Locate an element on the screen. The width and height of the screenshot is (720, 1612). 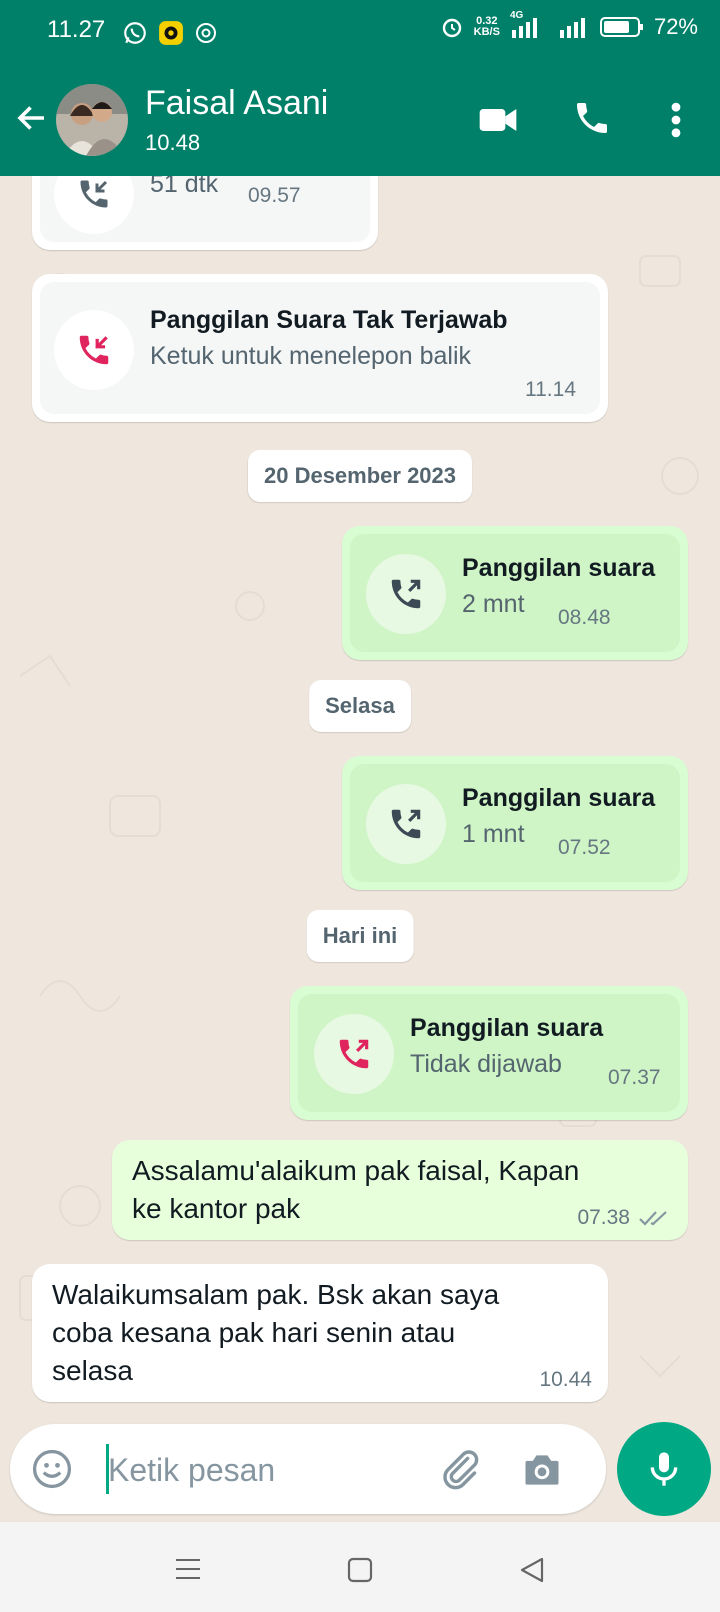
status-bar: 11.27 0.32 KB/S 4G 72% is located at coordinates (360, 33).